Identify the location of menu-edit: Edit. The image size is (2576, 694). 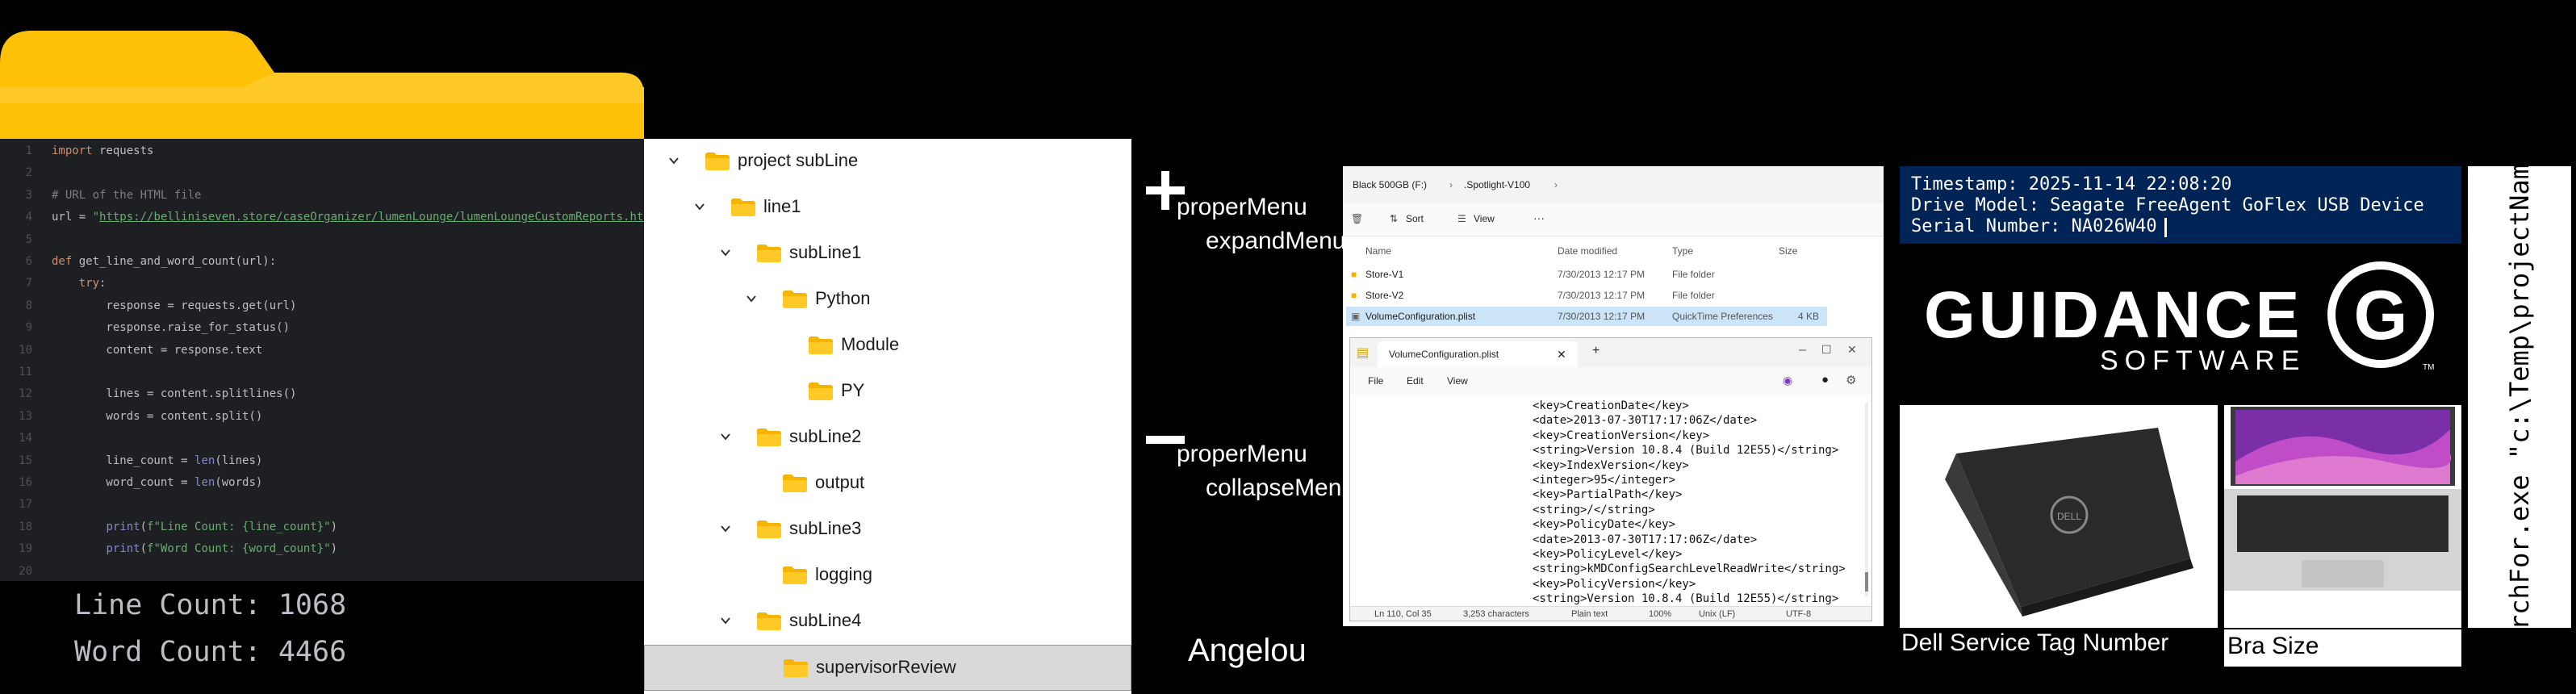
(1415, 381).